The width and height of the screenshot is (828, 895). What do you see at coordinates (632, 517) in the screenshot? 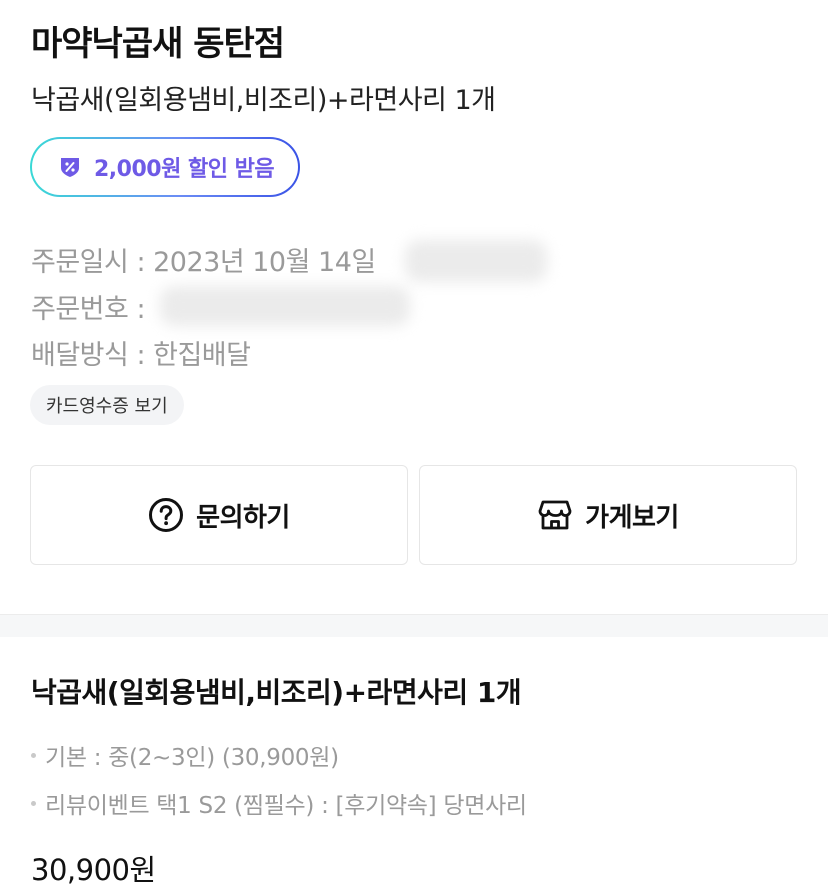
I see `view-store-label: 가게보기` at bounding box center [632, 517].